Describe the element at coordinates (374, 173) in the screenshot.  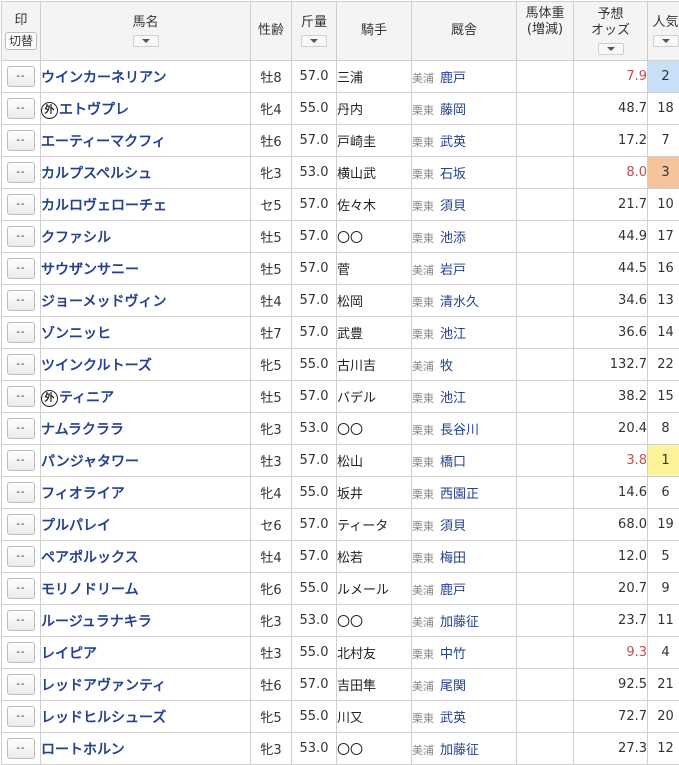
I see `jockey-cell: 横山武` at that location.